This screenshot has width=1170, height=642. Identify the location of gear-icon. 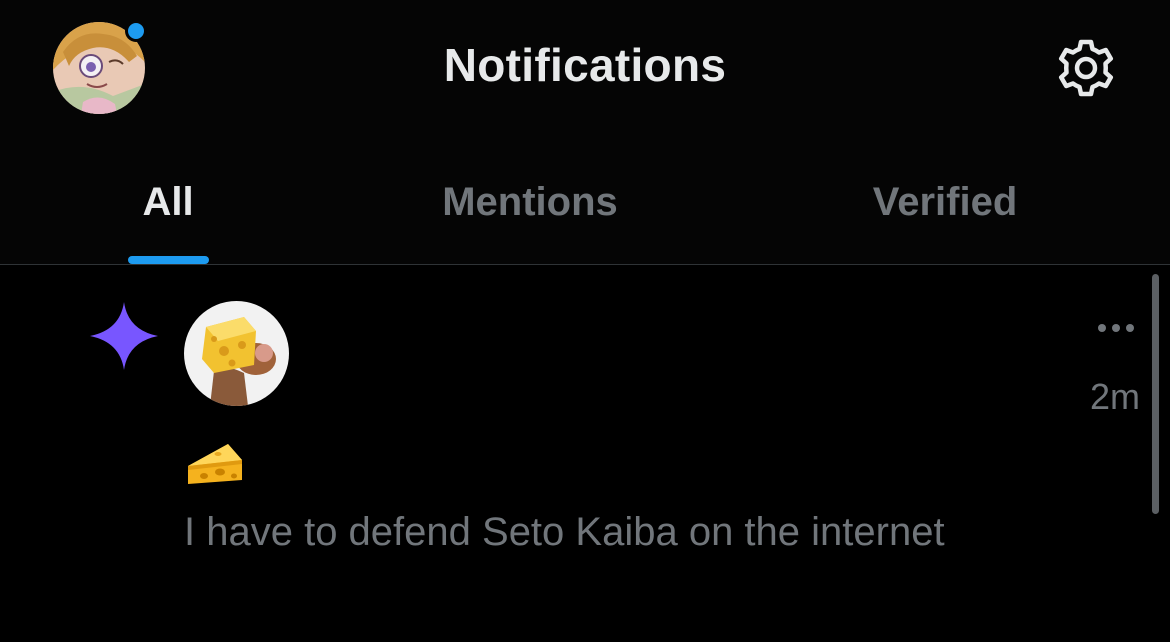
(1086, 68).